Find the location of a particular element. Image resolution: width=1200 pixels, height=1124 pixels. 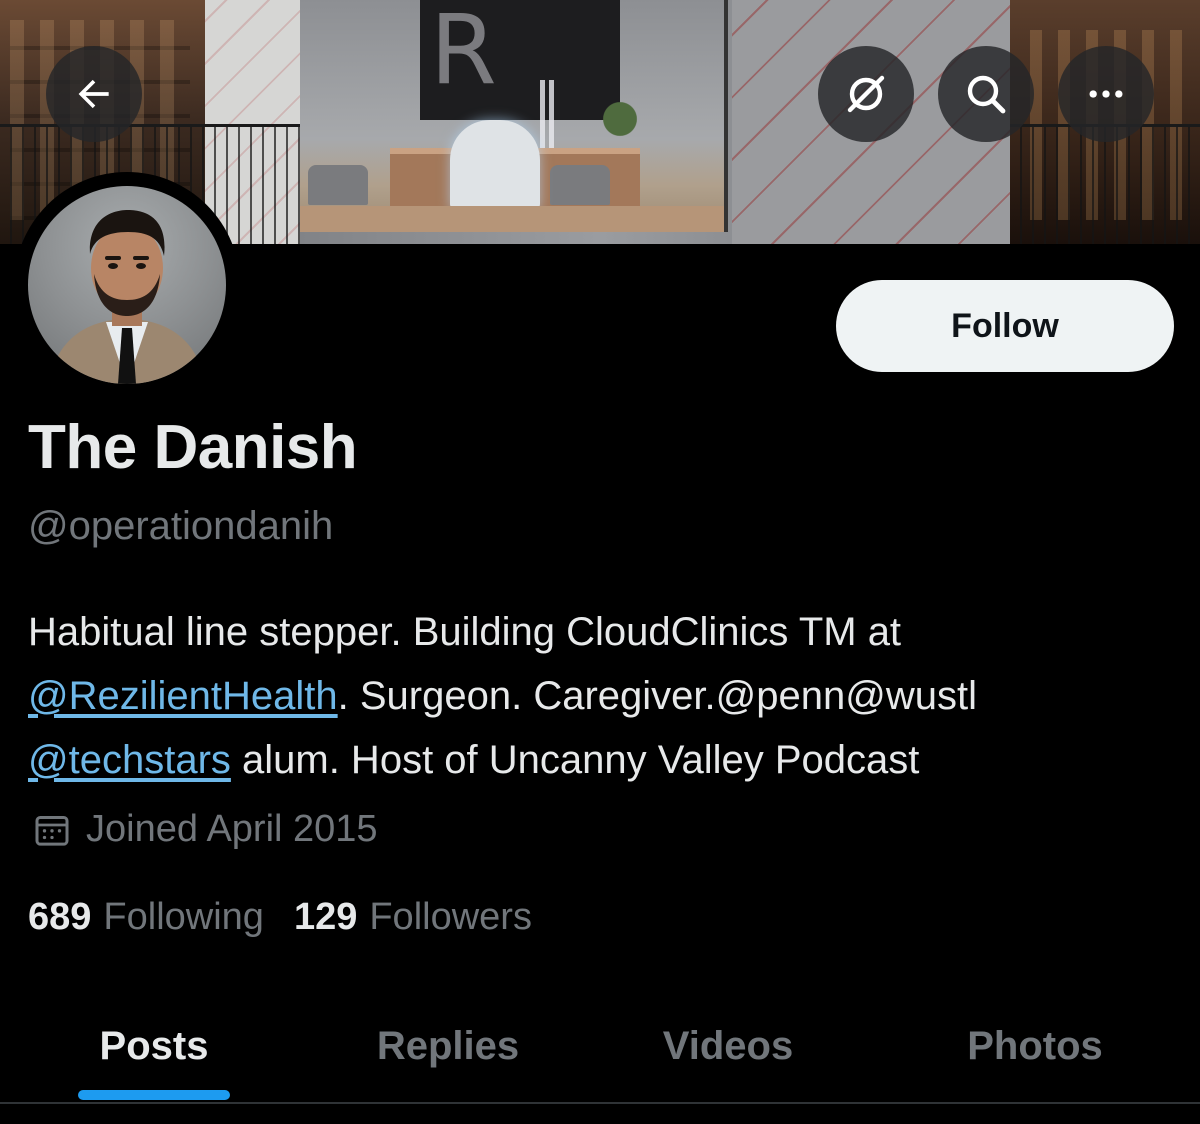

bio-mention-link: @RezilientHealth is located at coordinates (183, 696).